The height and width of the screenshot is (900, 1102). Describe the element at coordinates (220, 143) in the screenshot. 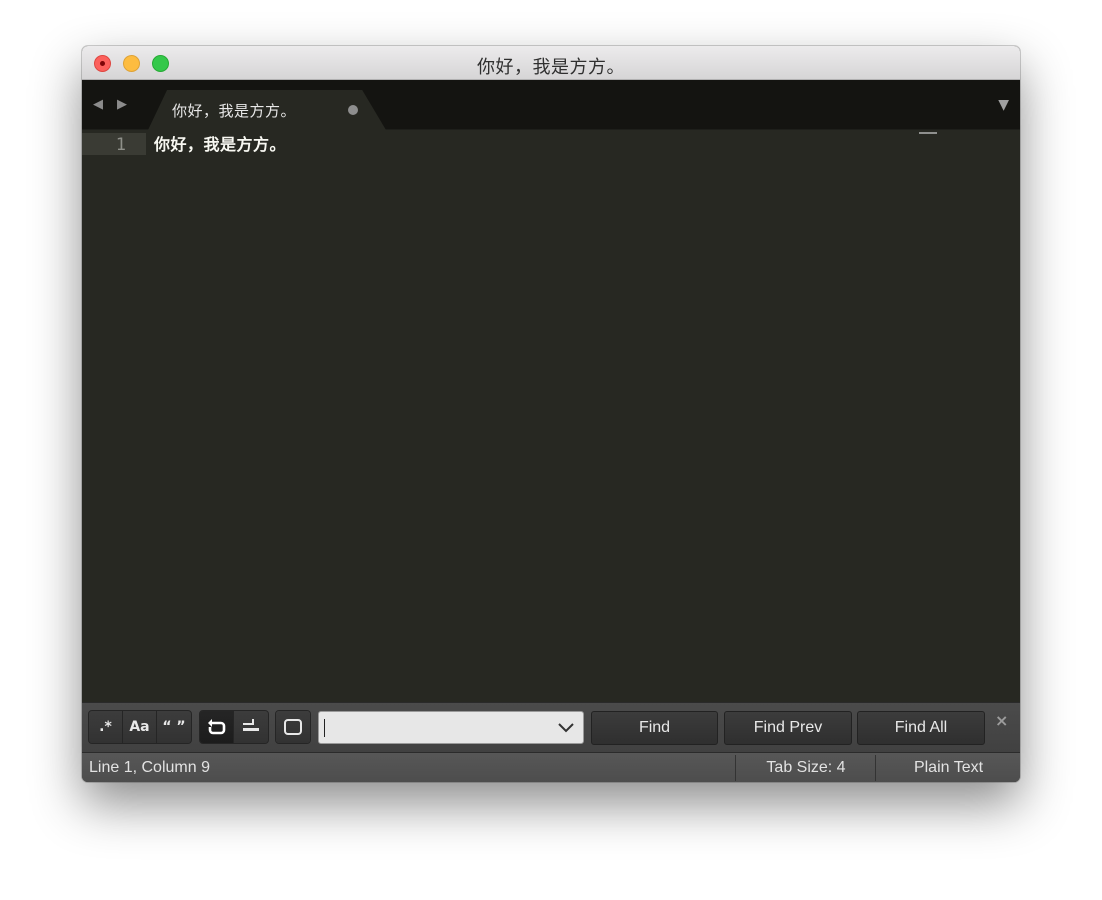

I see `code-line: 你好，我是方方。` at that location.